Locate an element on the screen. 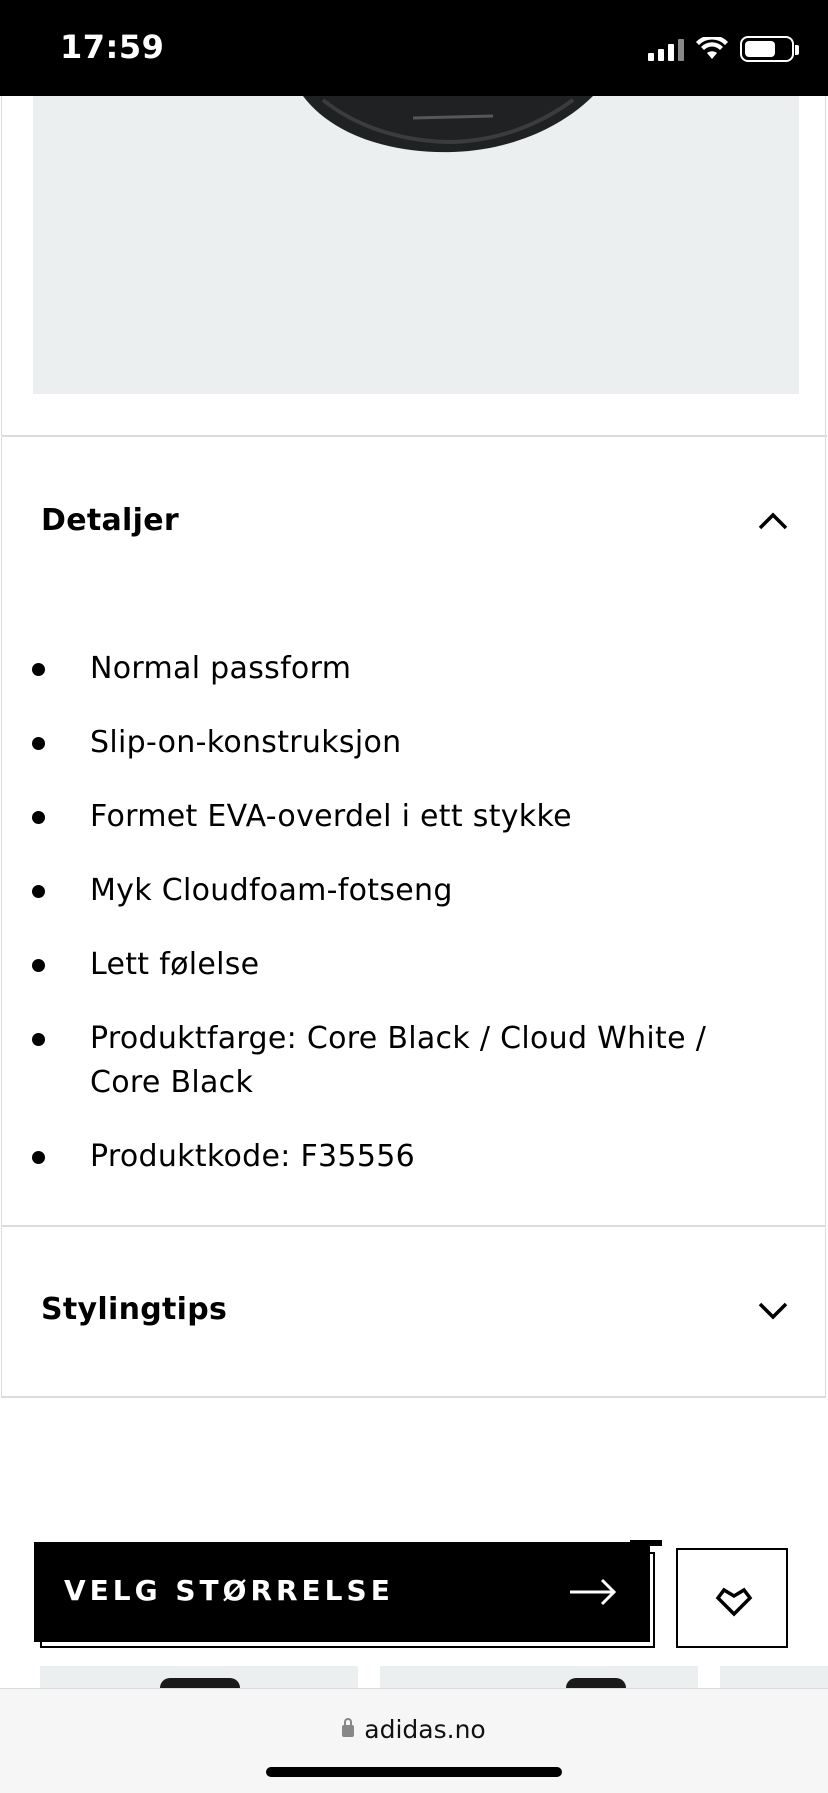 Image resolution: width=828 pixels, height=1793 pixels. list-item: Lett følelse is located at coordinates (413, 965).